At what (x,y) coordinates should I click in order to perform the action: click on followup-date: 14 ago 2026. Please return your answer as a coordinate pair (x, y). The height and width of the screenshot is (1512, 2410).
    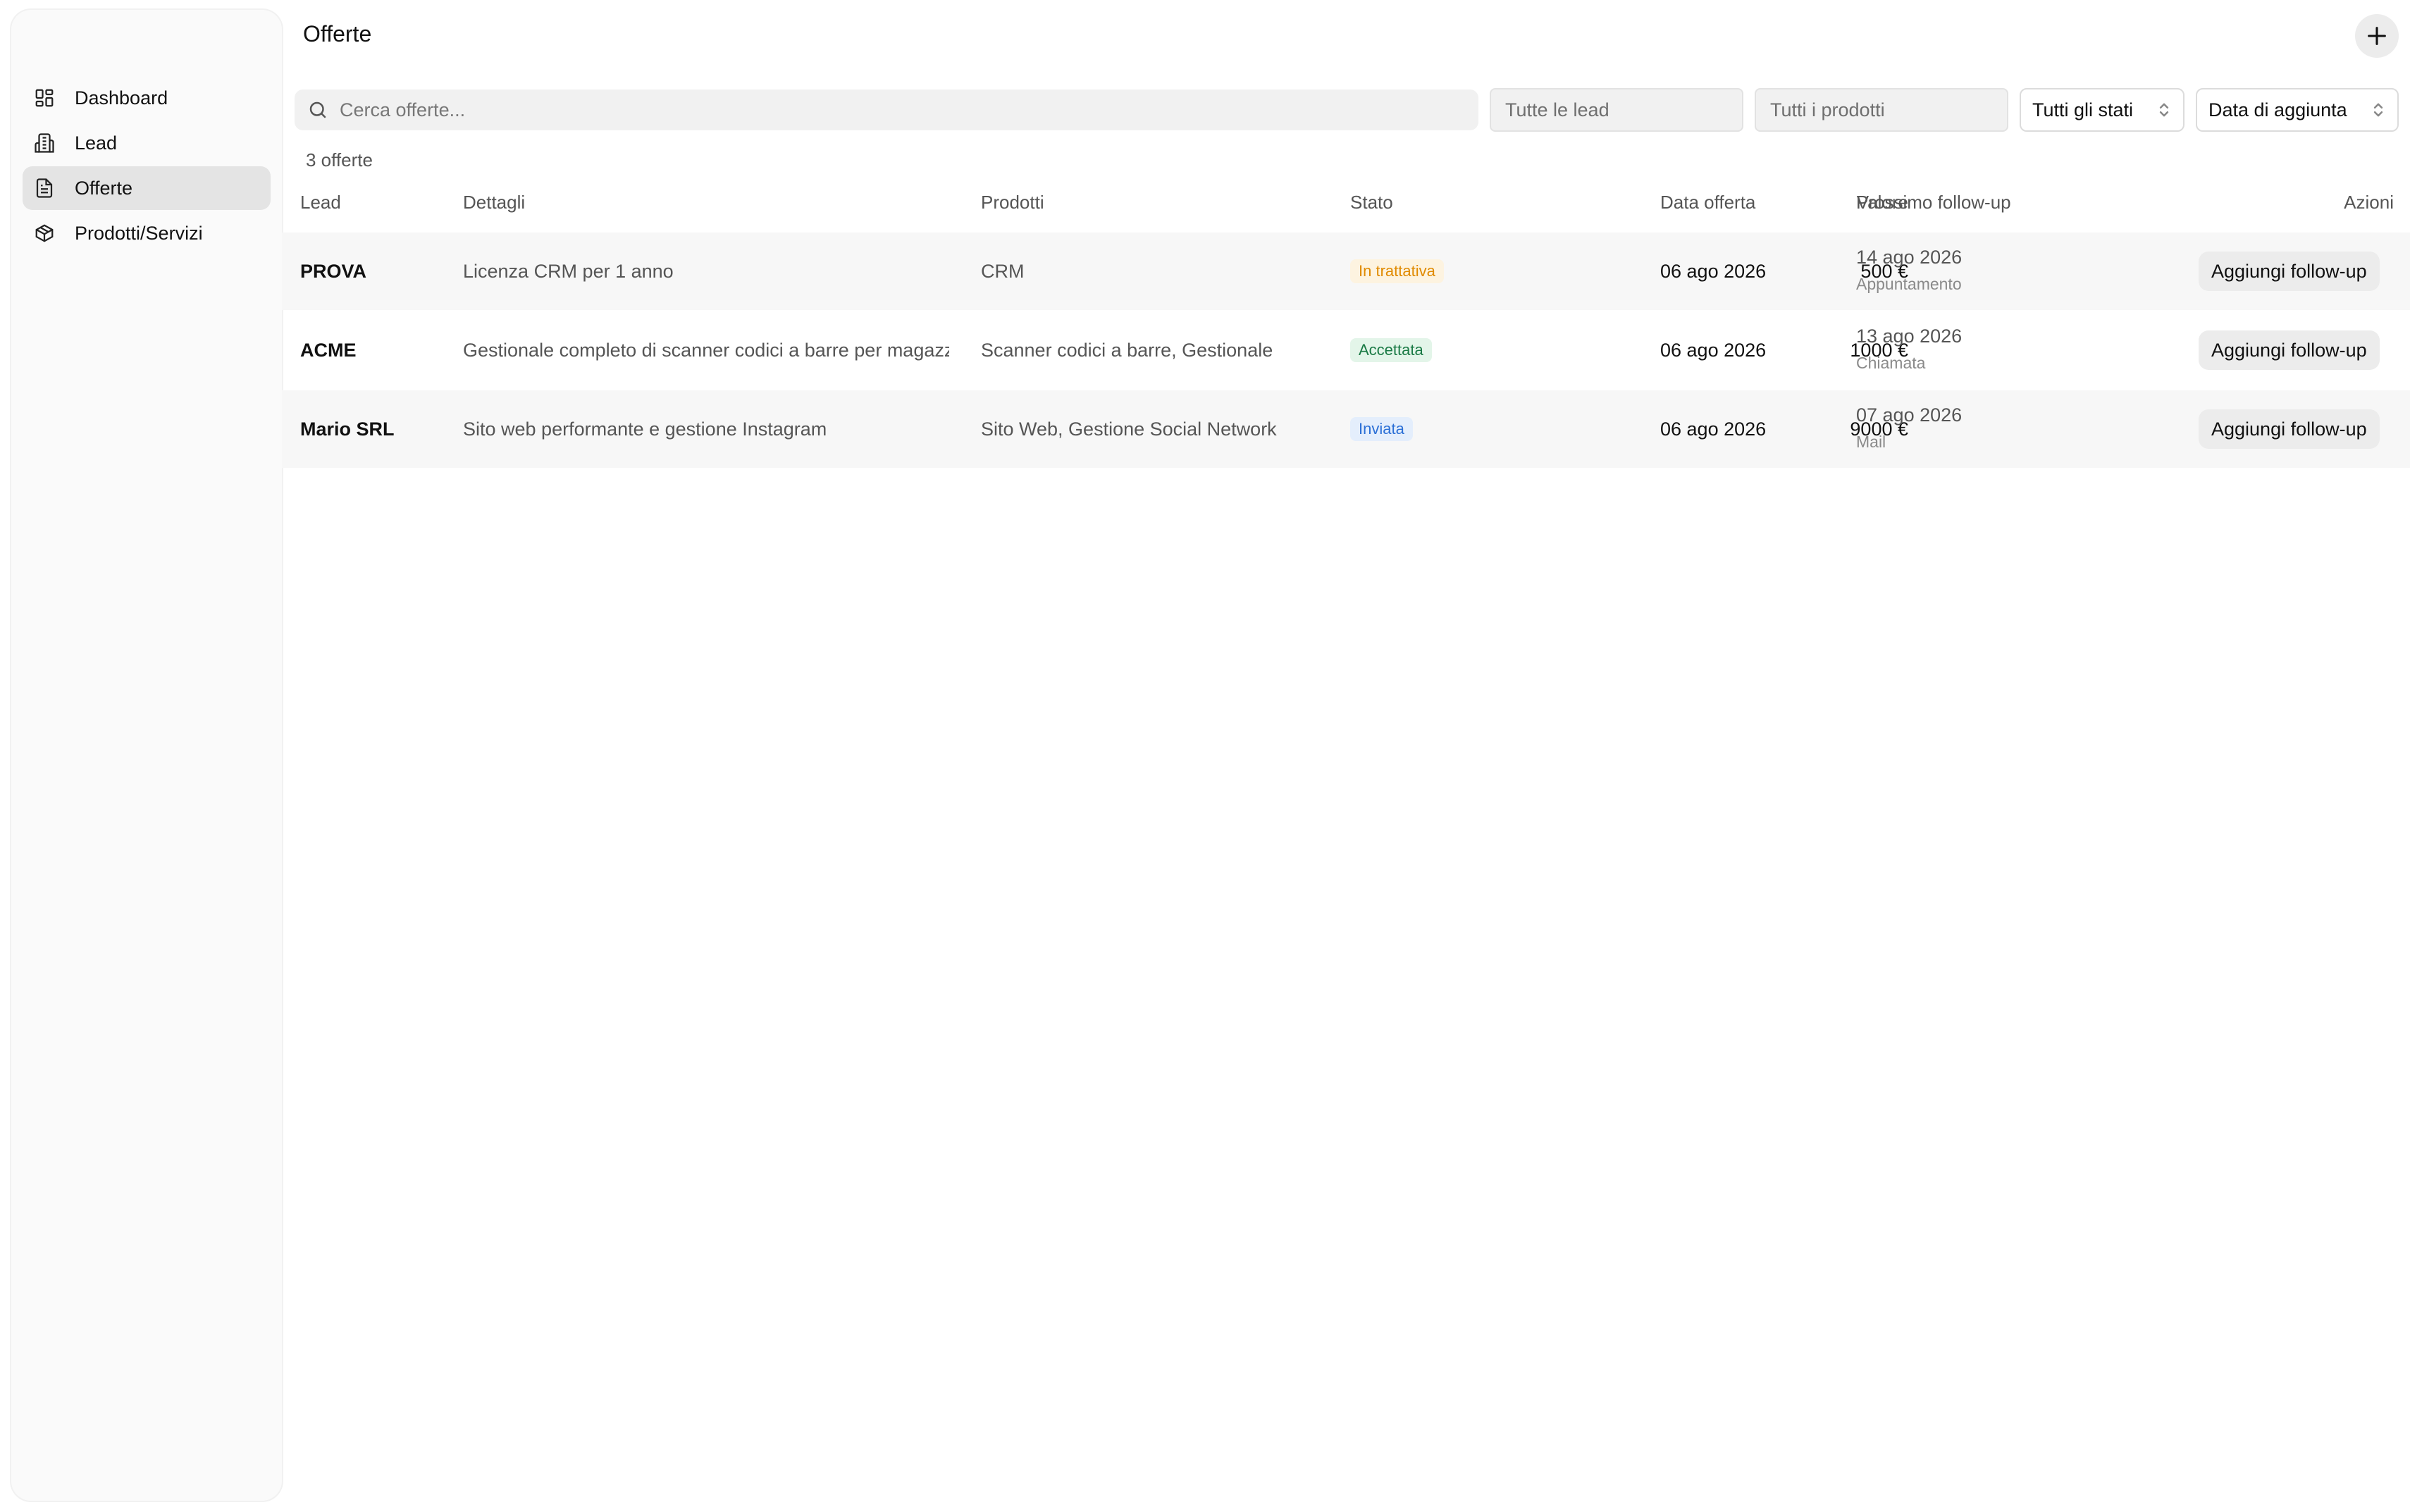
    Looking at the image, I should click on (1909, 257).